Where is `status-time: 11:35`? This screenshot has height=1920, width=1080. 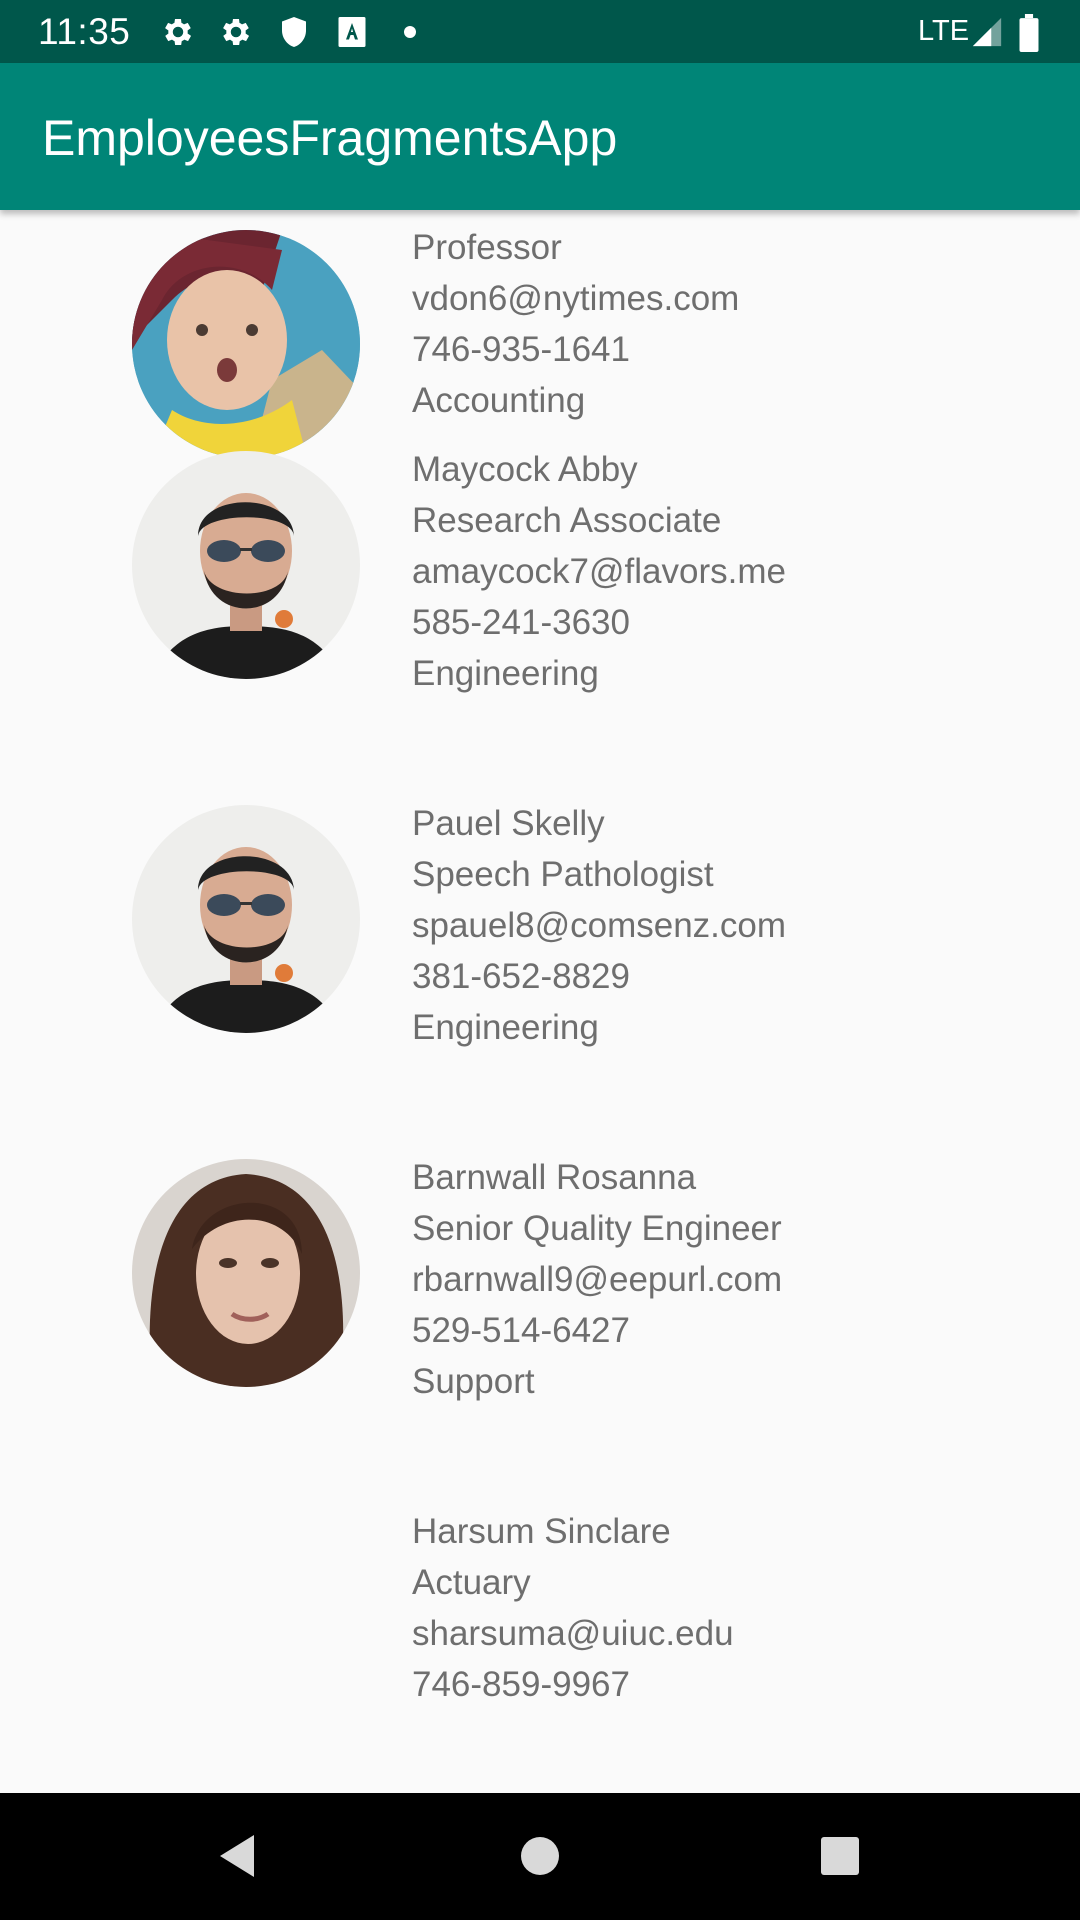
status-time: 11:35 is located at coordinates (84, 31).